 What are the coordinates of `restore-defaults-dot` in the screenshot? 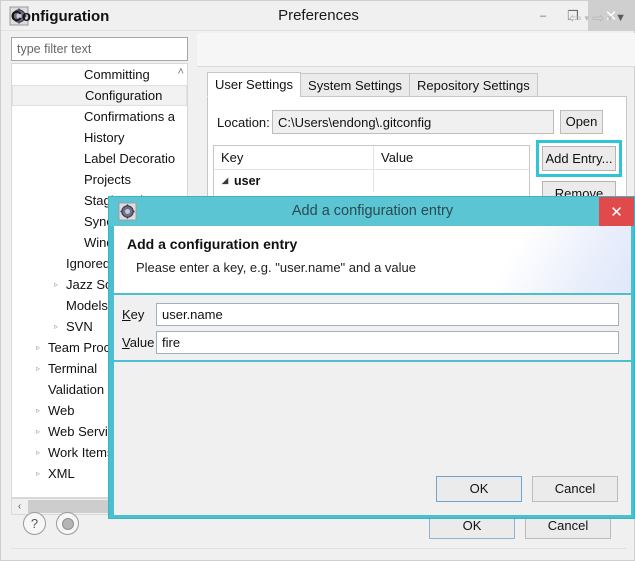 It's located at (67, 523).